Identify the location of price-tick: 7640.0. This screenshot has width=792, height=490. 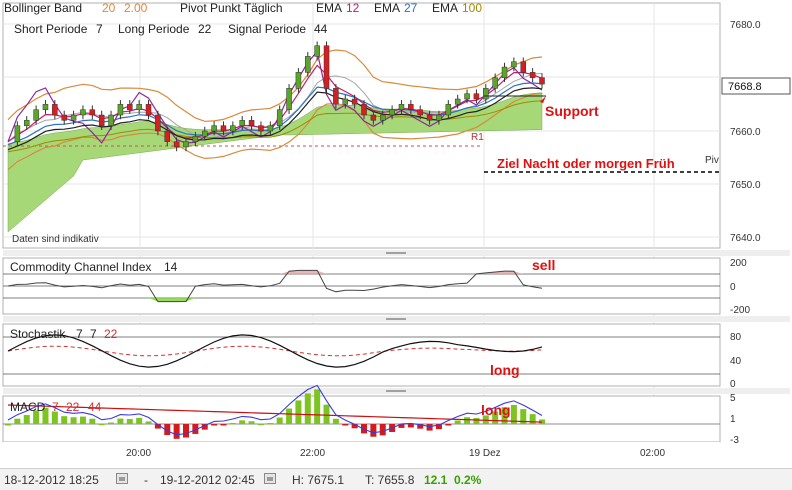
(745, 238).